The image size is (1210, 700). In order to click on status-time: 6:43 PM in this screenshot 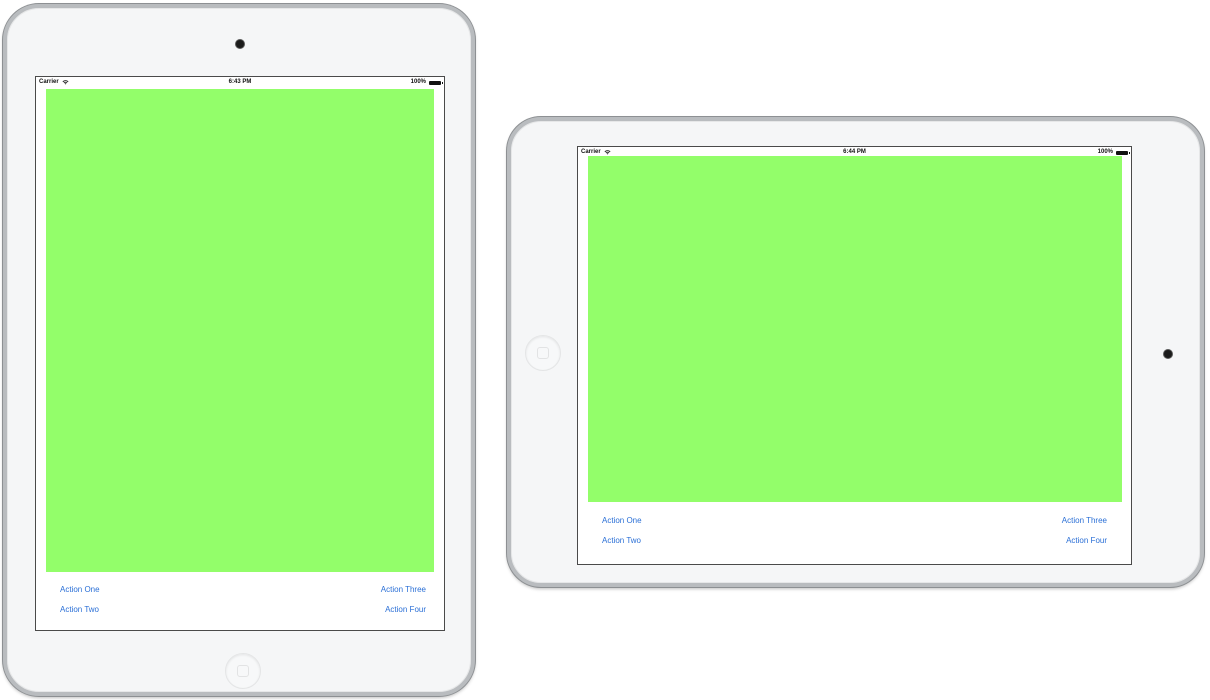, I will do `click(240, 82)`.